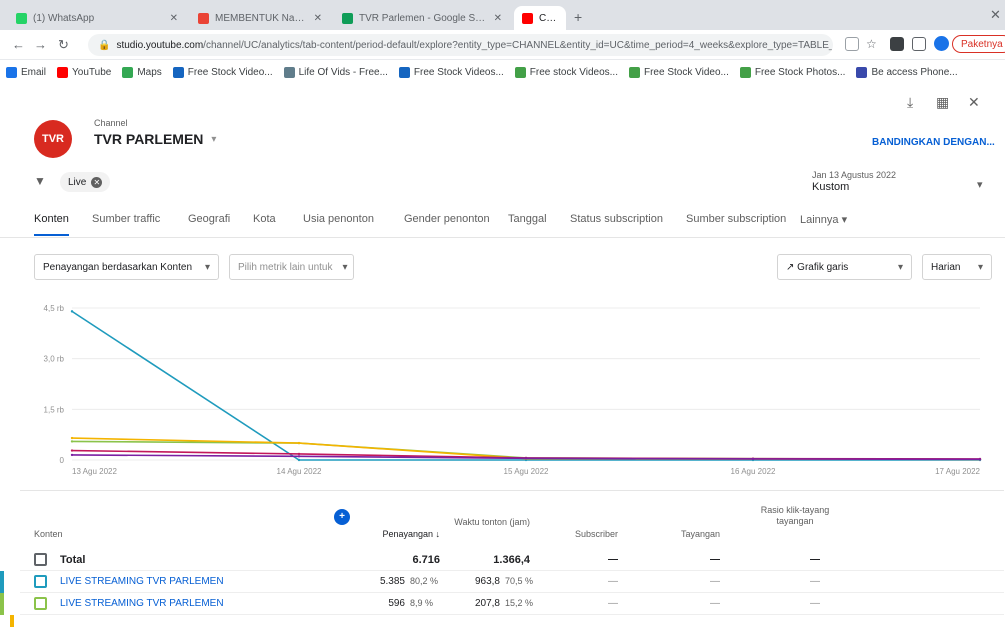 The image size is (1005, 627). What do you see at coordinates (919, 44) in the screenshot?
I see `sidepanel-icon` at bounding box center [919, 44].